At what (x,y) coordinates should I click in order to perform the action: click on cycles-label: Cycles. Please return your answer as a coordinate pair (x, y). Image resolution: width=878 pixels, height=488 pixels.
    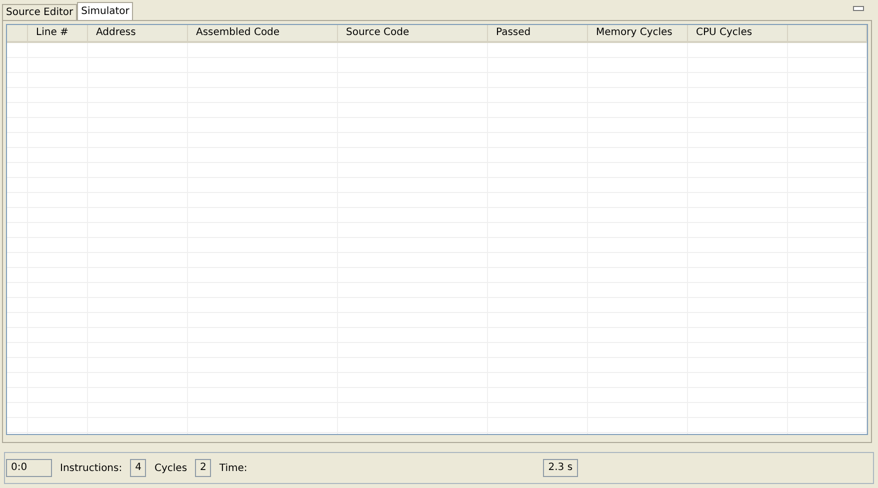
    Looking at the image, I should click on (171, 468).